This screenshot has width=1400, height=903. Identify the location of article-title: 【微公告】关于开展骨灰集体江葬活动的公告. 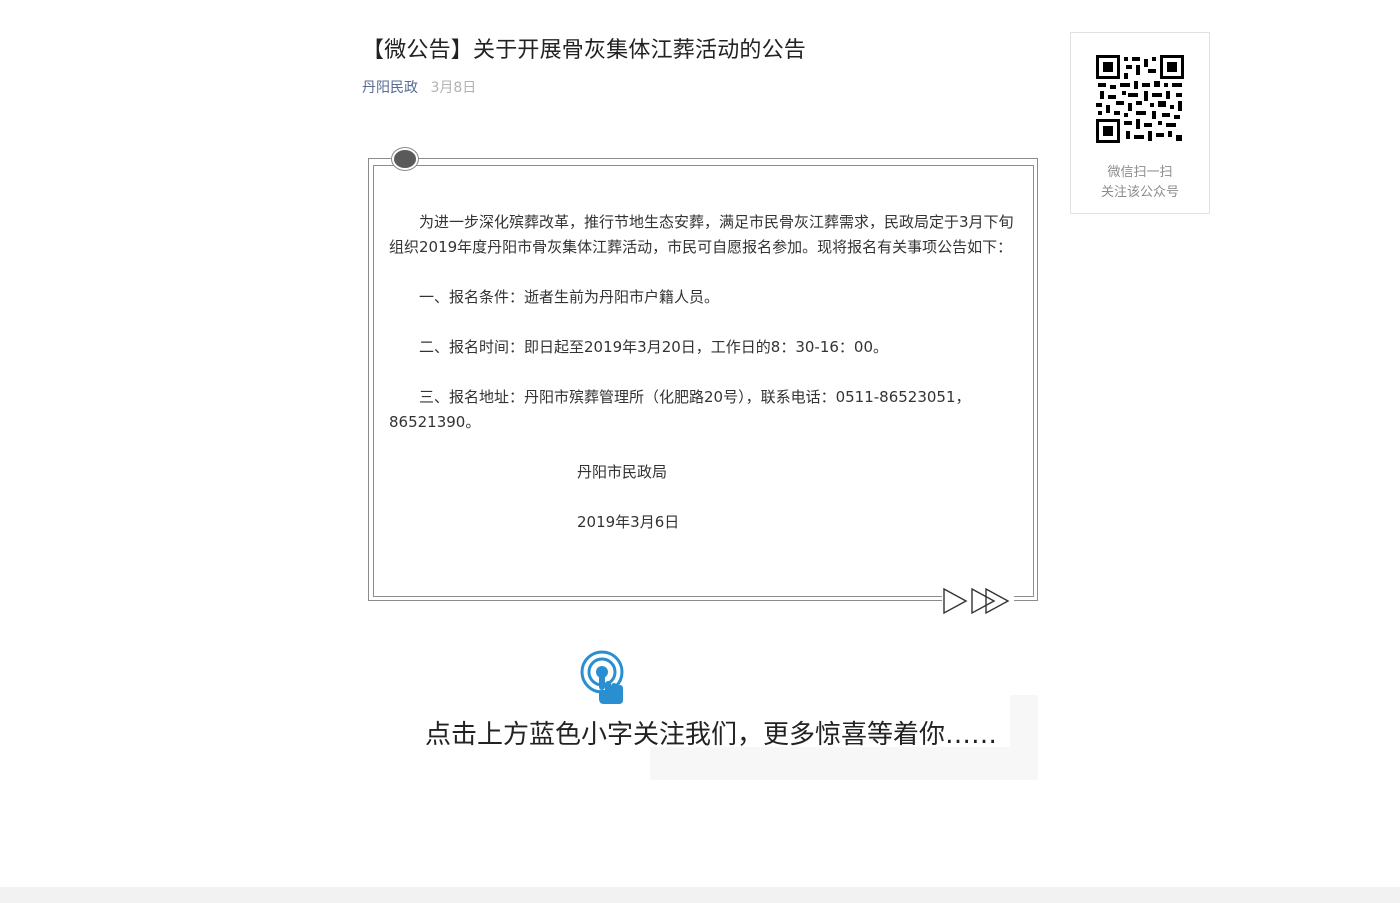
(584, 50).